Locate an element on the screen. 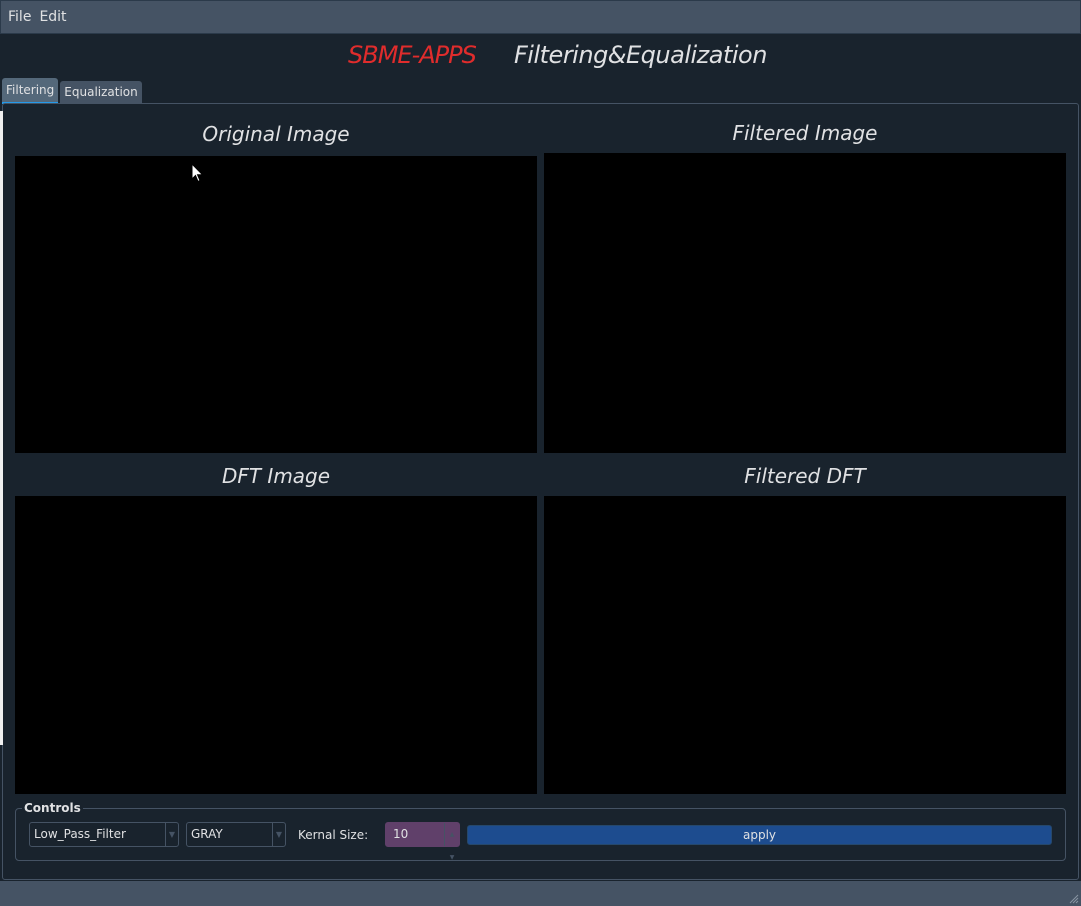 The width and height of the screenshot is (1081, 906). original-image-title: Original Image is located at coordinates (276, 134).